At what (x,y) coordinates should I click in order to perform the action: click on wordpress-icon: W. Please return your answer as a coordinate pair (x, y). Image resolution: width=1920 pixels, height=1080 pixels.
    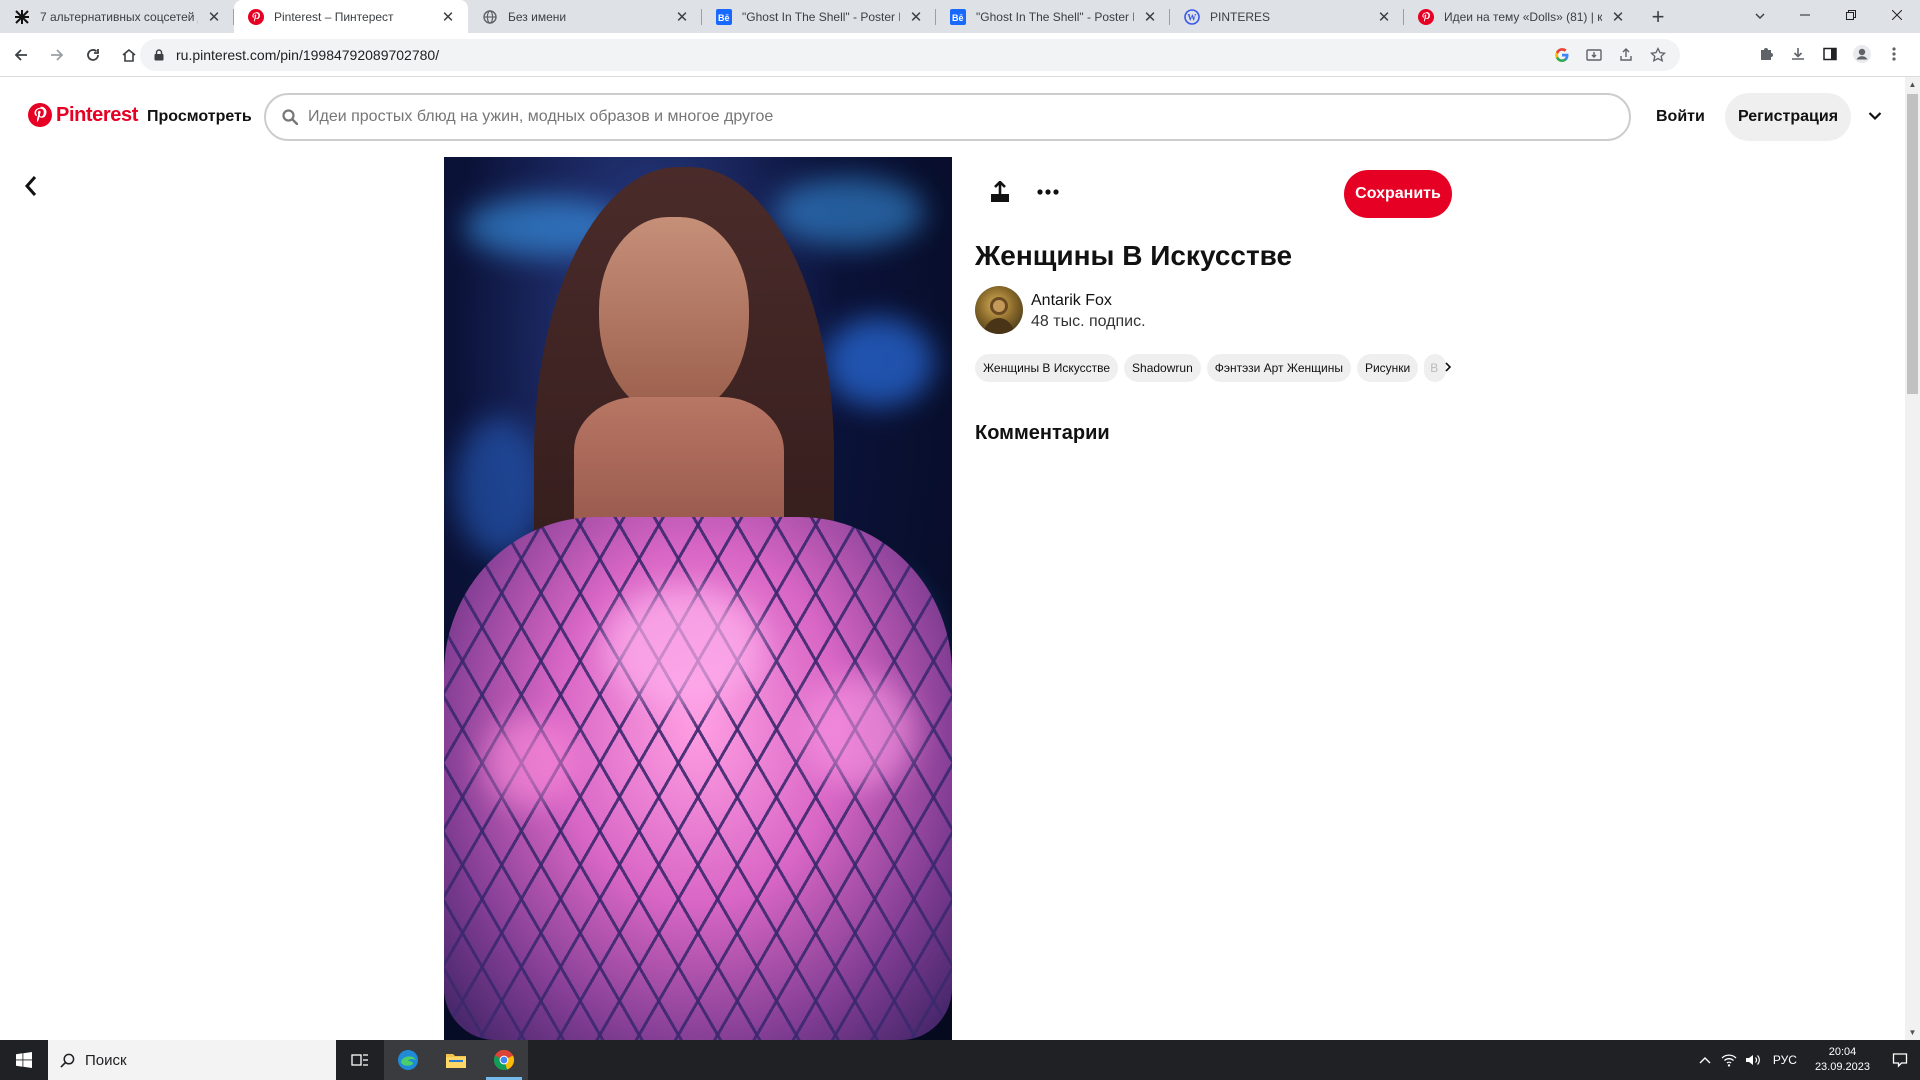
    Looking at the image, I should click on (1192, 16).